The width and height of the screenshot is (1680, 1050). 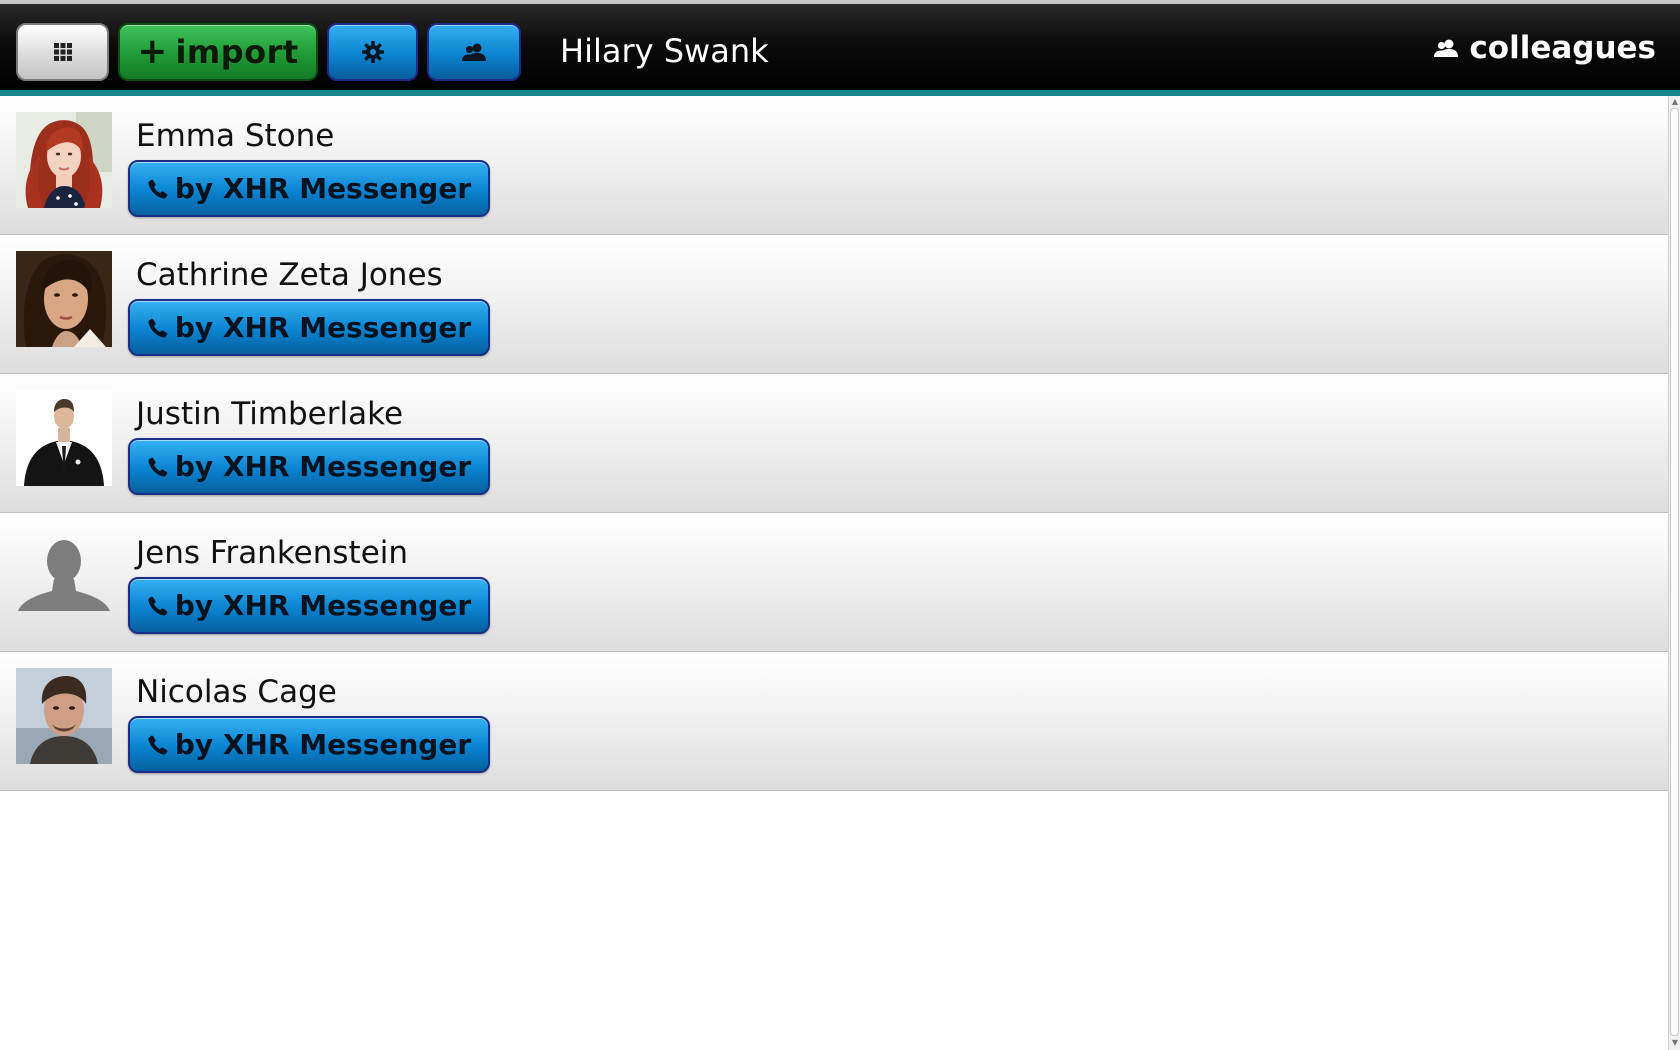 I want to click on default-avatar-icon, so click(x=64, y=575).